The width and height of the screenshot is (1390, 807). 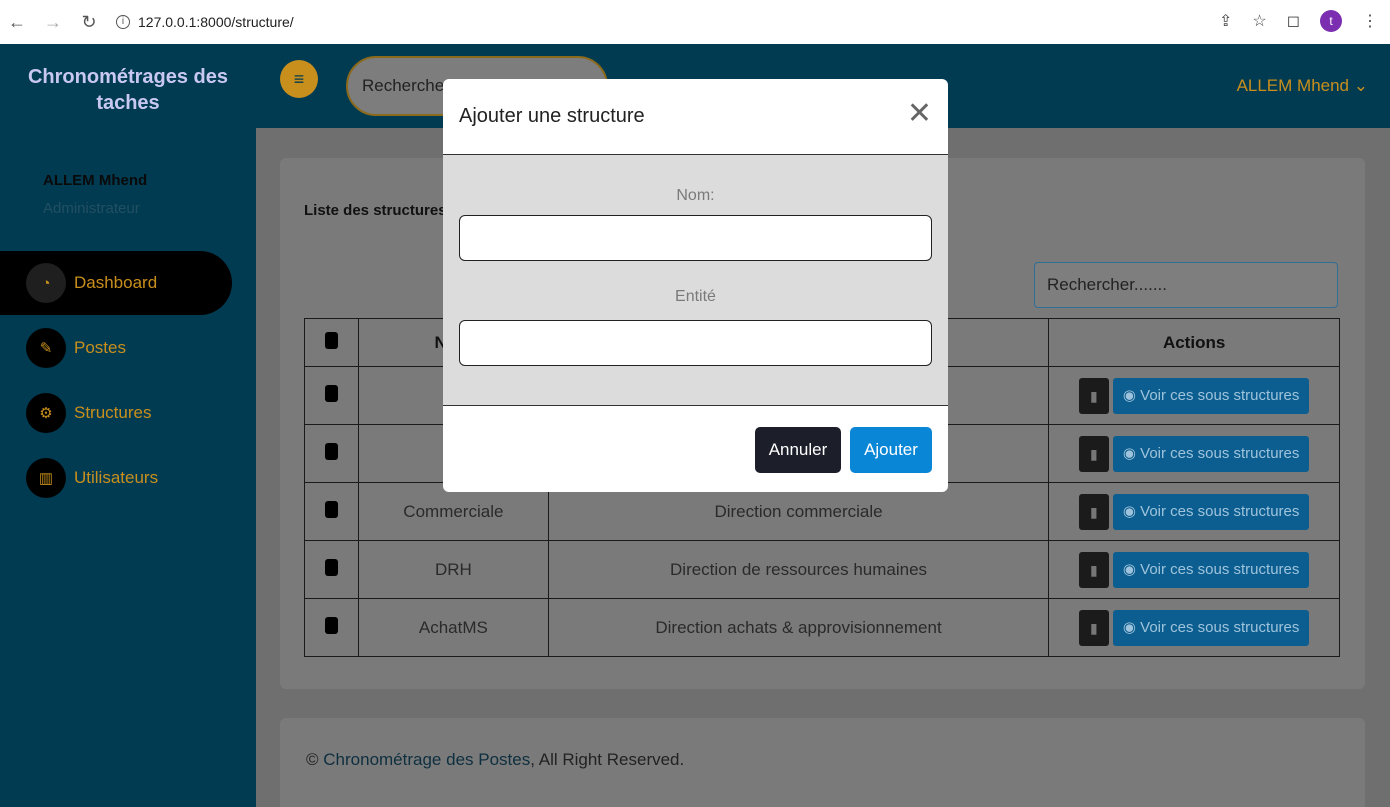 I want to click on modal-footer: Annuler Ajouter, so click(x=695, y=449).